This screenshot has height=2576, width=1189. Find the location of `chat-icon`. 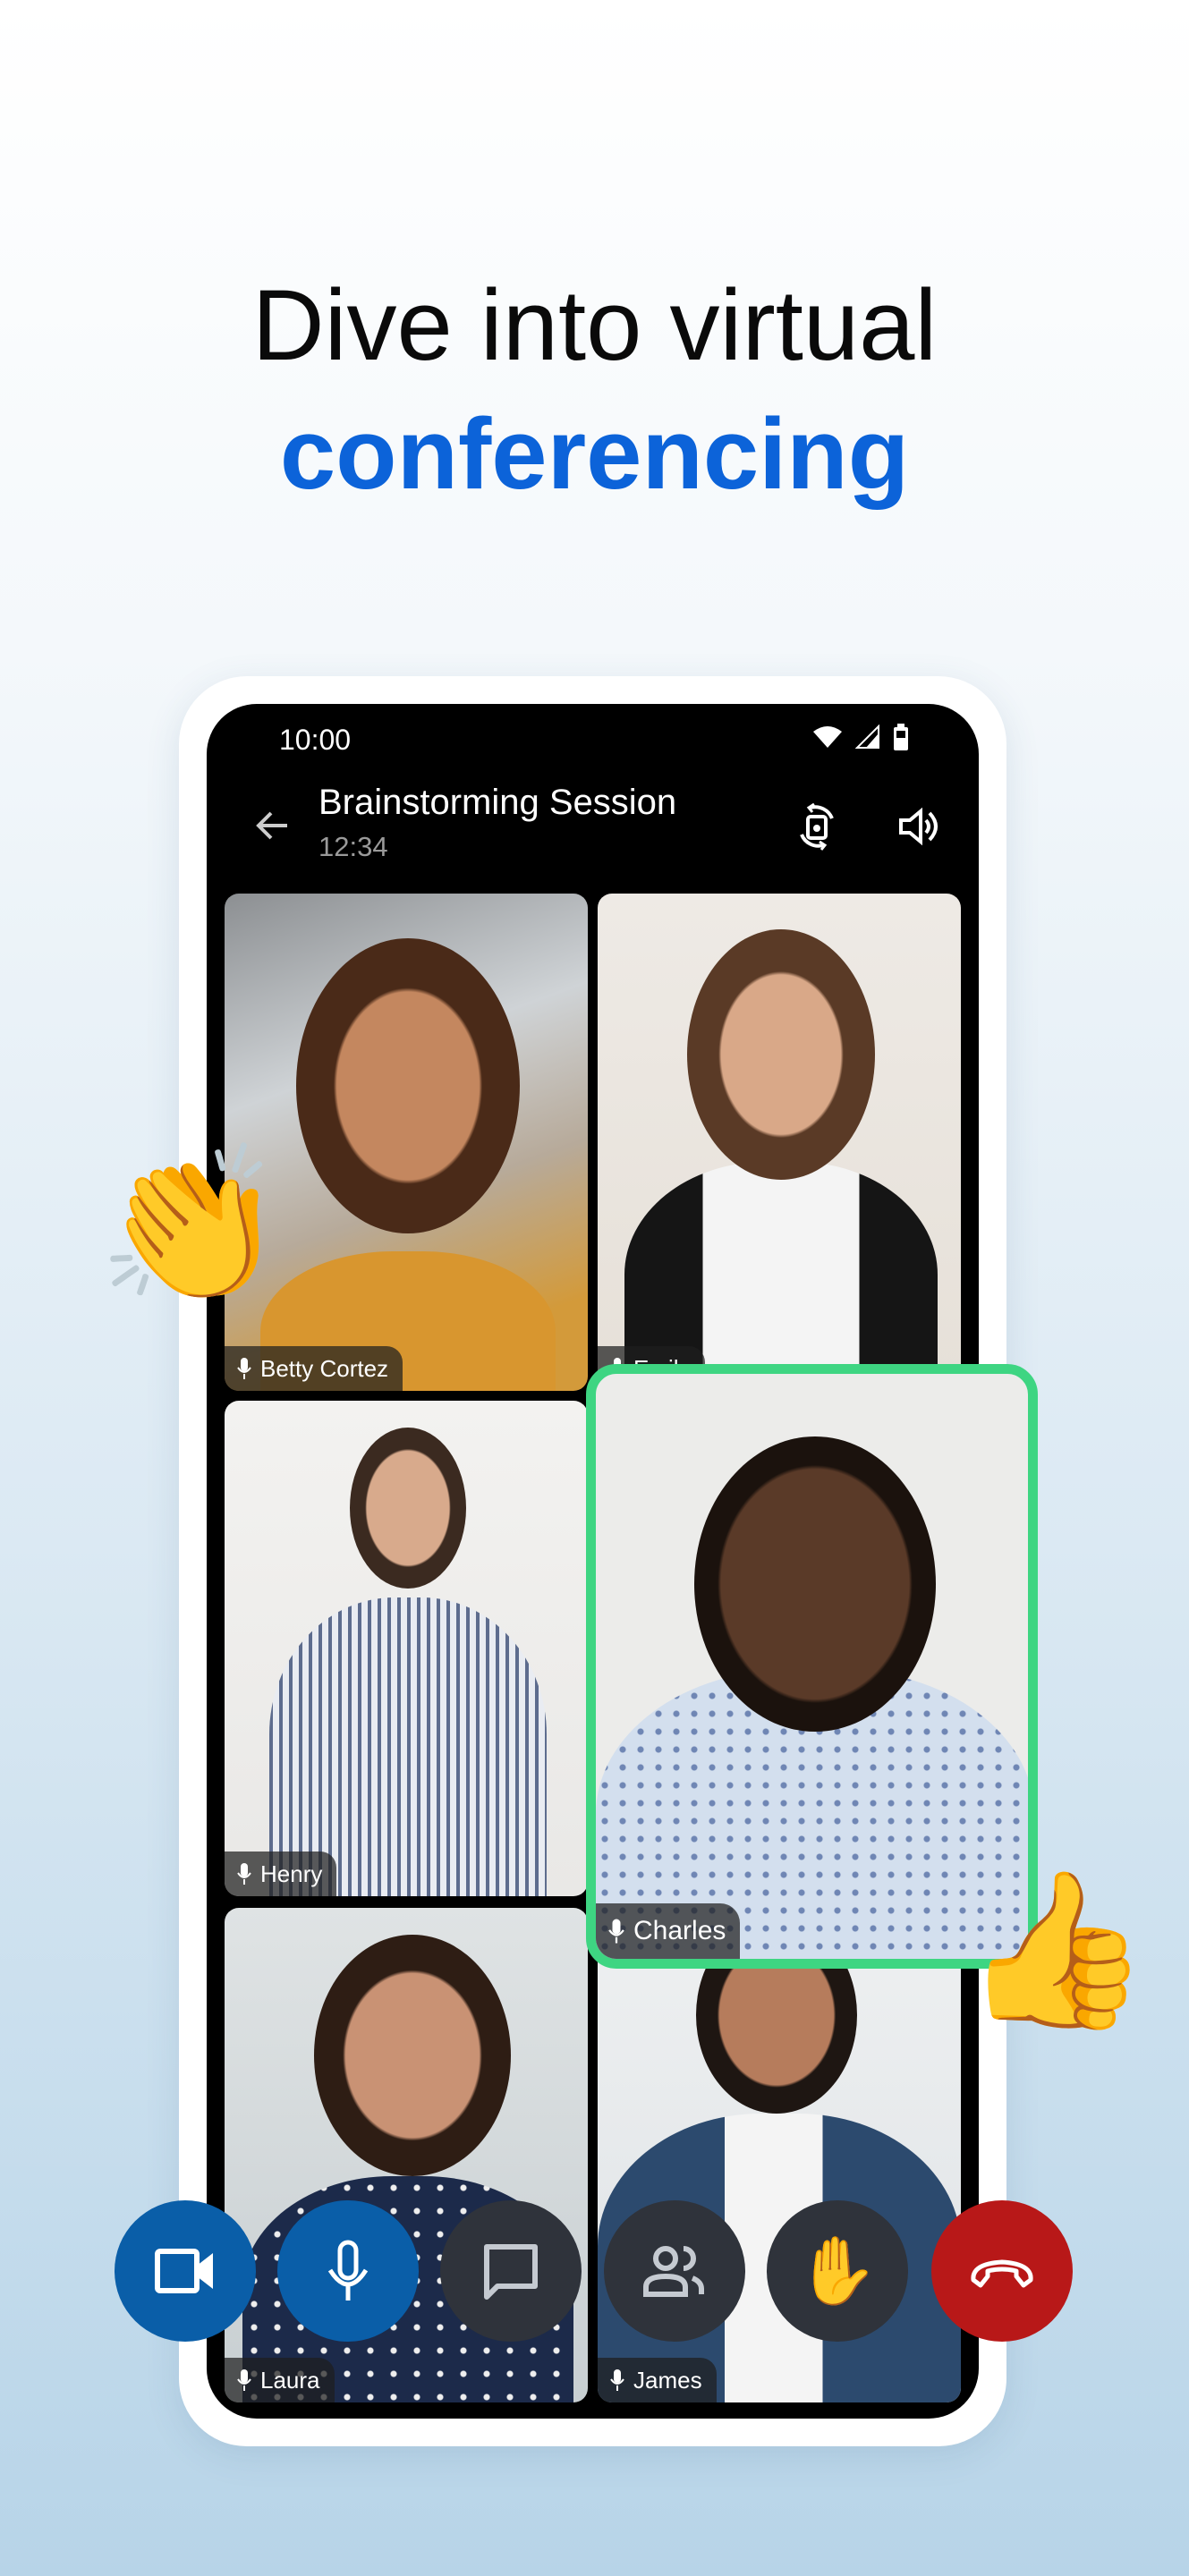

chat-icon is located at coordinates (511, 2272).